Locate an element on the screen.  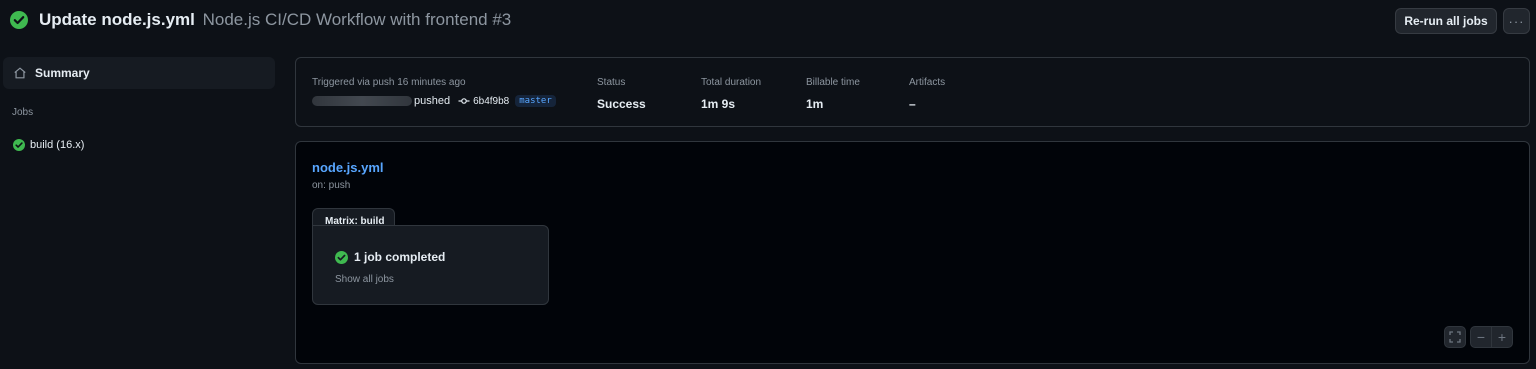
home-icon is located at coordinates (20, 73).